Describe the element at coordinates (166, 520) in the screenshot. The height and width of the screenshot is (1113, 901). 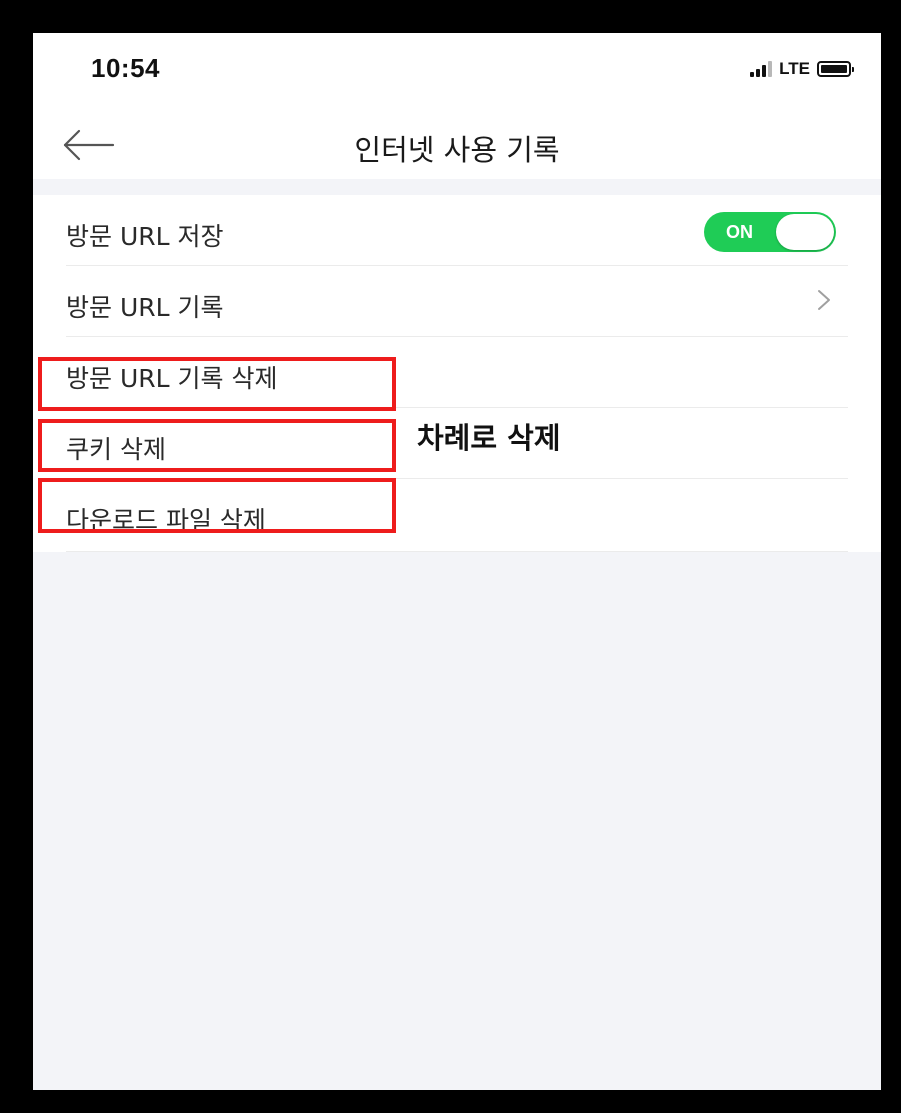
I see `delete-downloaded-files-label: 다운로드 파일 삭제` at that location.